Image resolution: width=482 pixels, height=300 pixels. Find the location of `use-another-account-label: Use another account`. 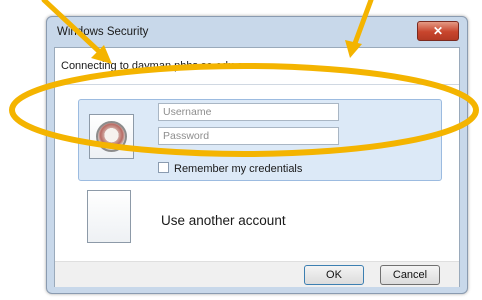

use-another-account-label: Use another account is located at coordinates (223, 220).